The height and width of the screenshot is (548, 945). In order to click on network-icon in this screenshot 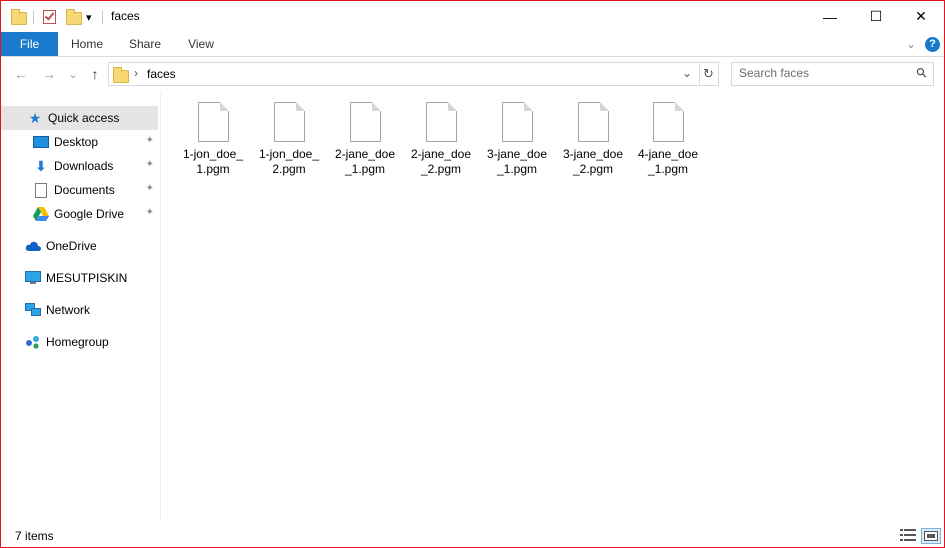, I will do `click(33, 310)`.